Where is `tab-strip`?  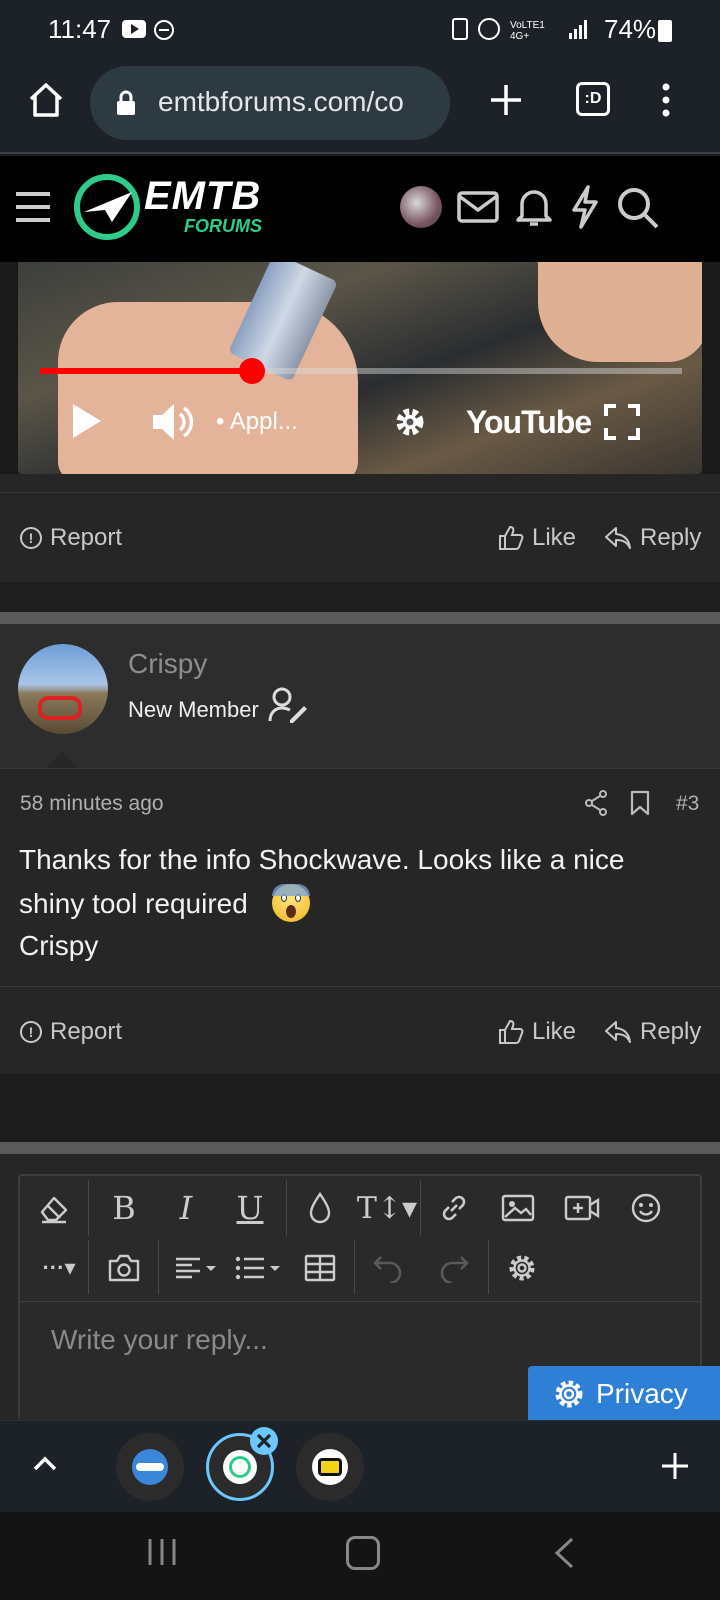 tab-strip is located at coordinates (360, 1466).